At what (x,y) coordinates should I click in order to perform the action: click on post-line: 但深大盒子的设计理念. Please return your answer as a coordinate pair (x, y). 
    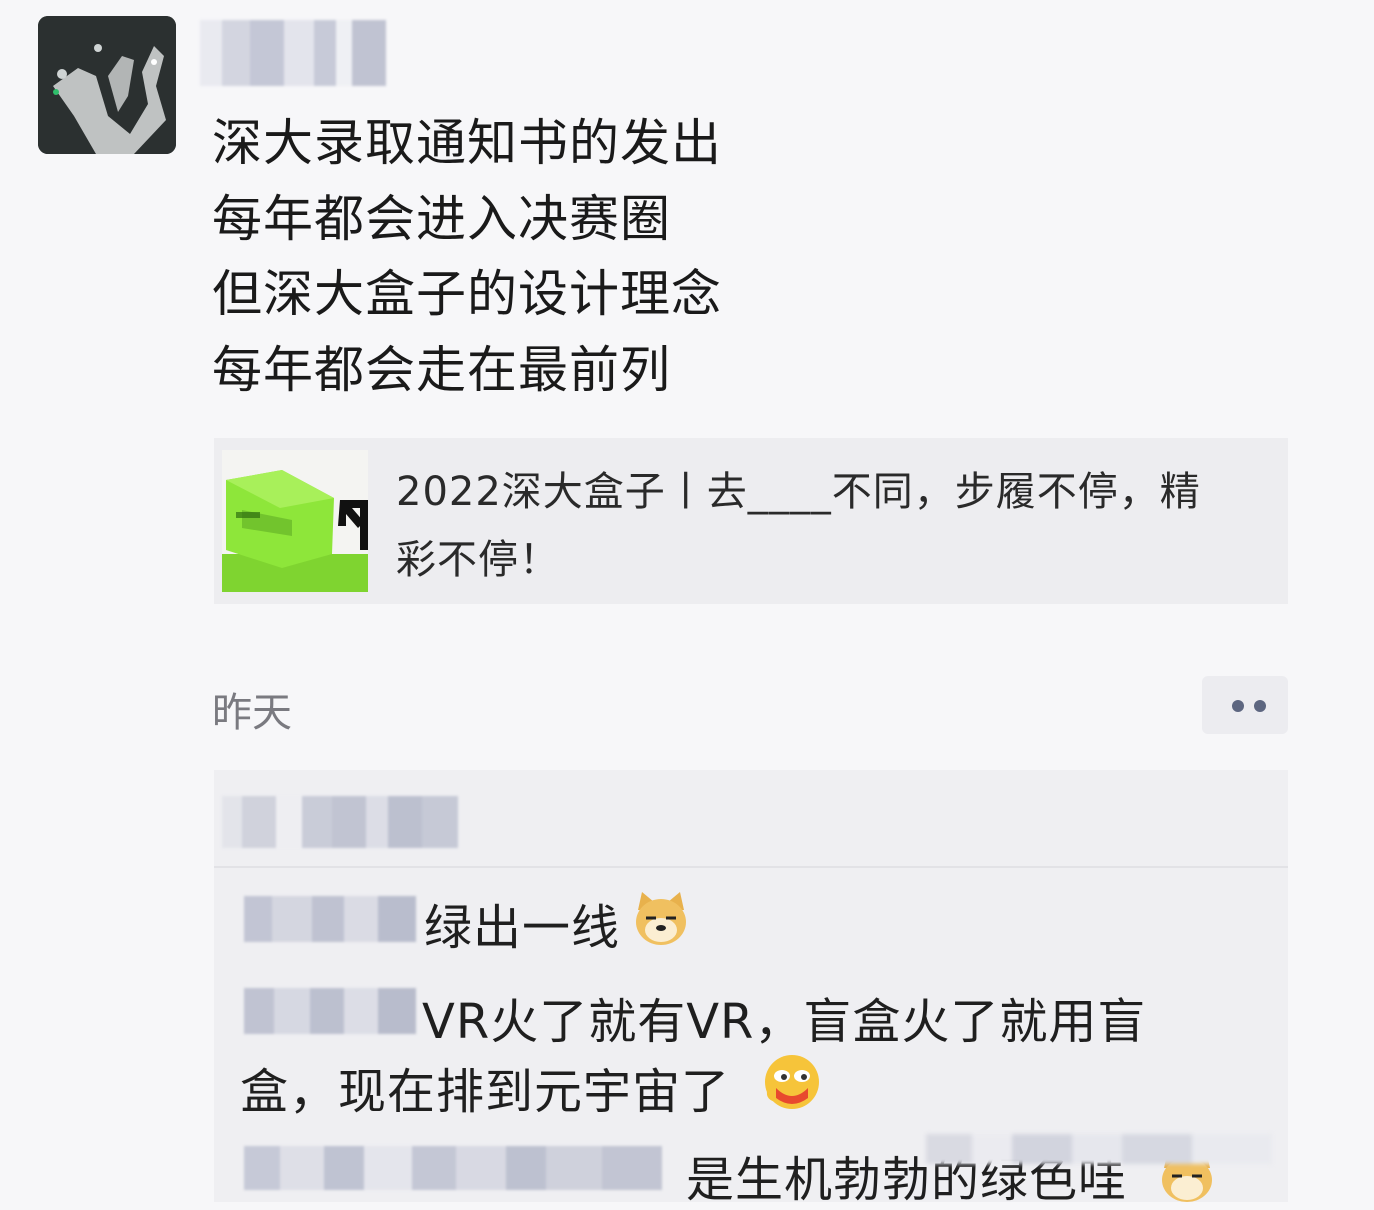
    Looking at the image, I should click on (467, 294).